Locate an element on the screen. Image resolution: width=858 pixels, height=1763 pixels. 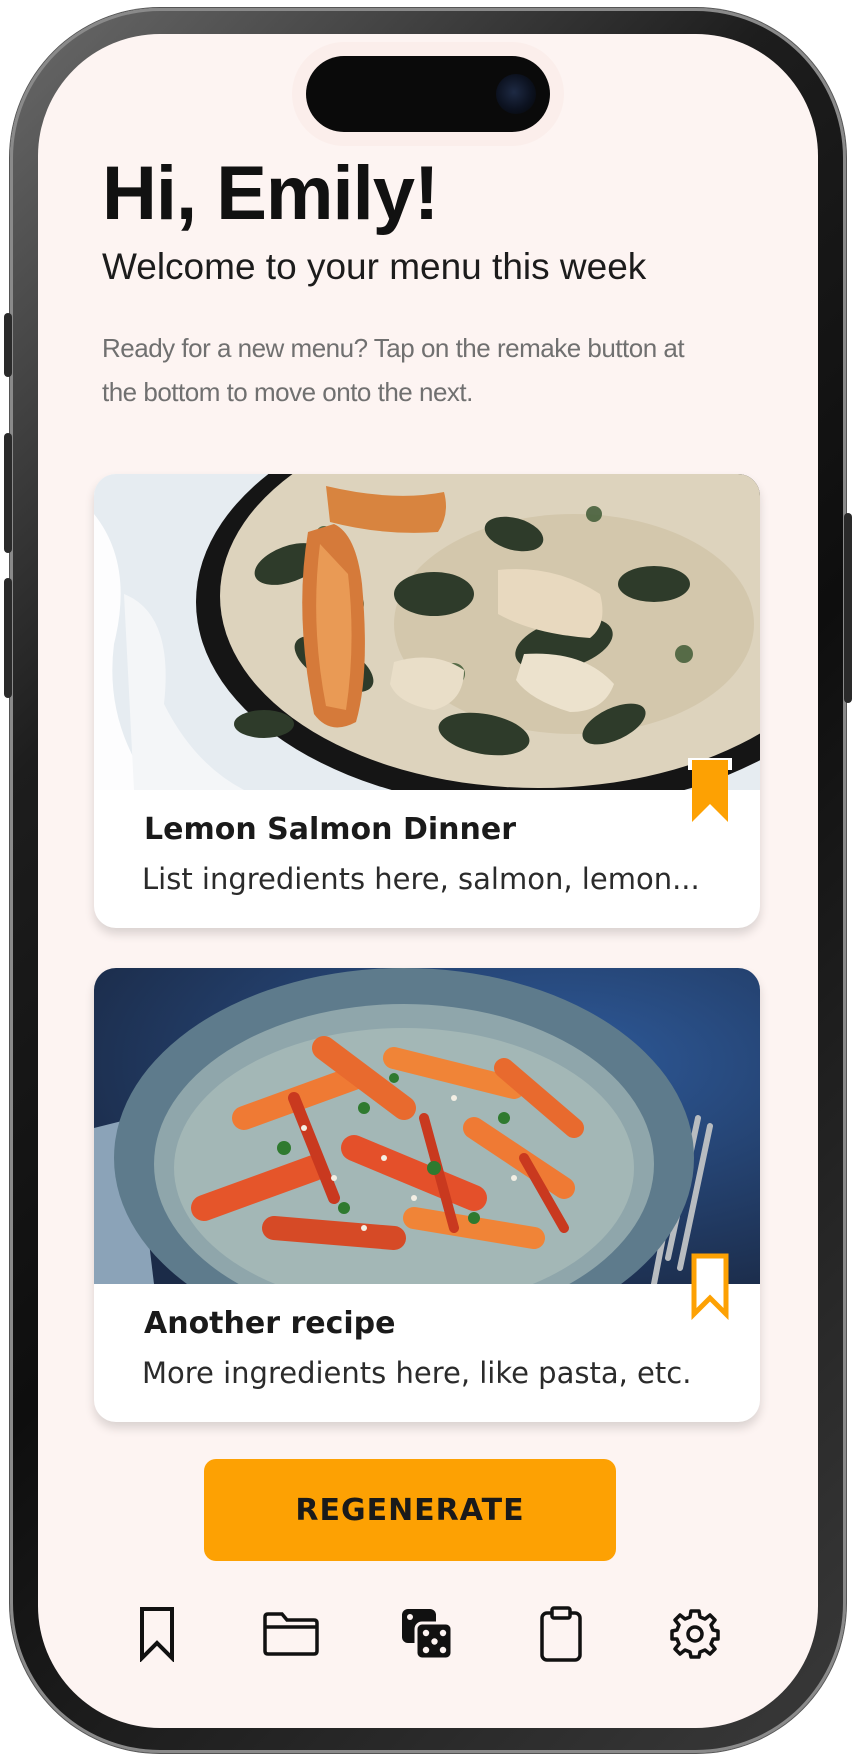
dynamic-island is located at coordinates (428, 94).